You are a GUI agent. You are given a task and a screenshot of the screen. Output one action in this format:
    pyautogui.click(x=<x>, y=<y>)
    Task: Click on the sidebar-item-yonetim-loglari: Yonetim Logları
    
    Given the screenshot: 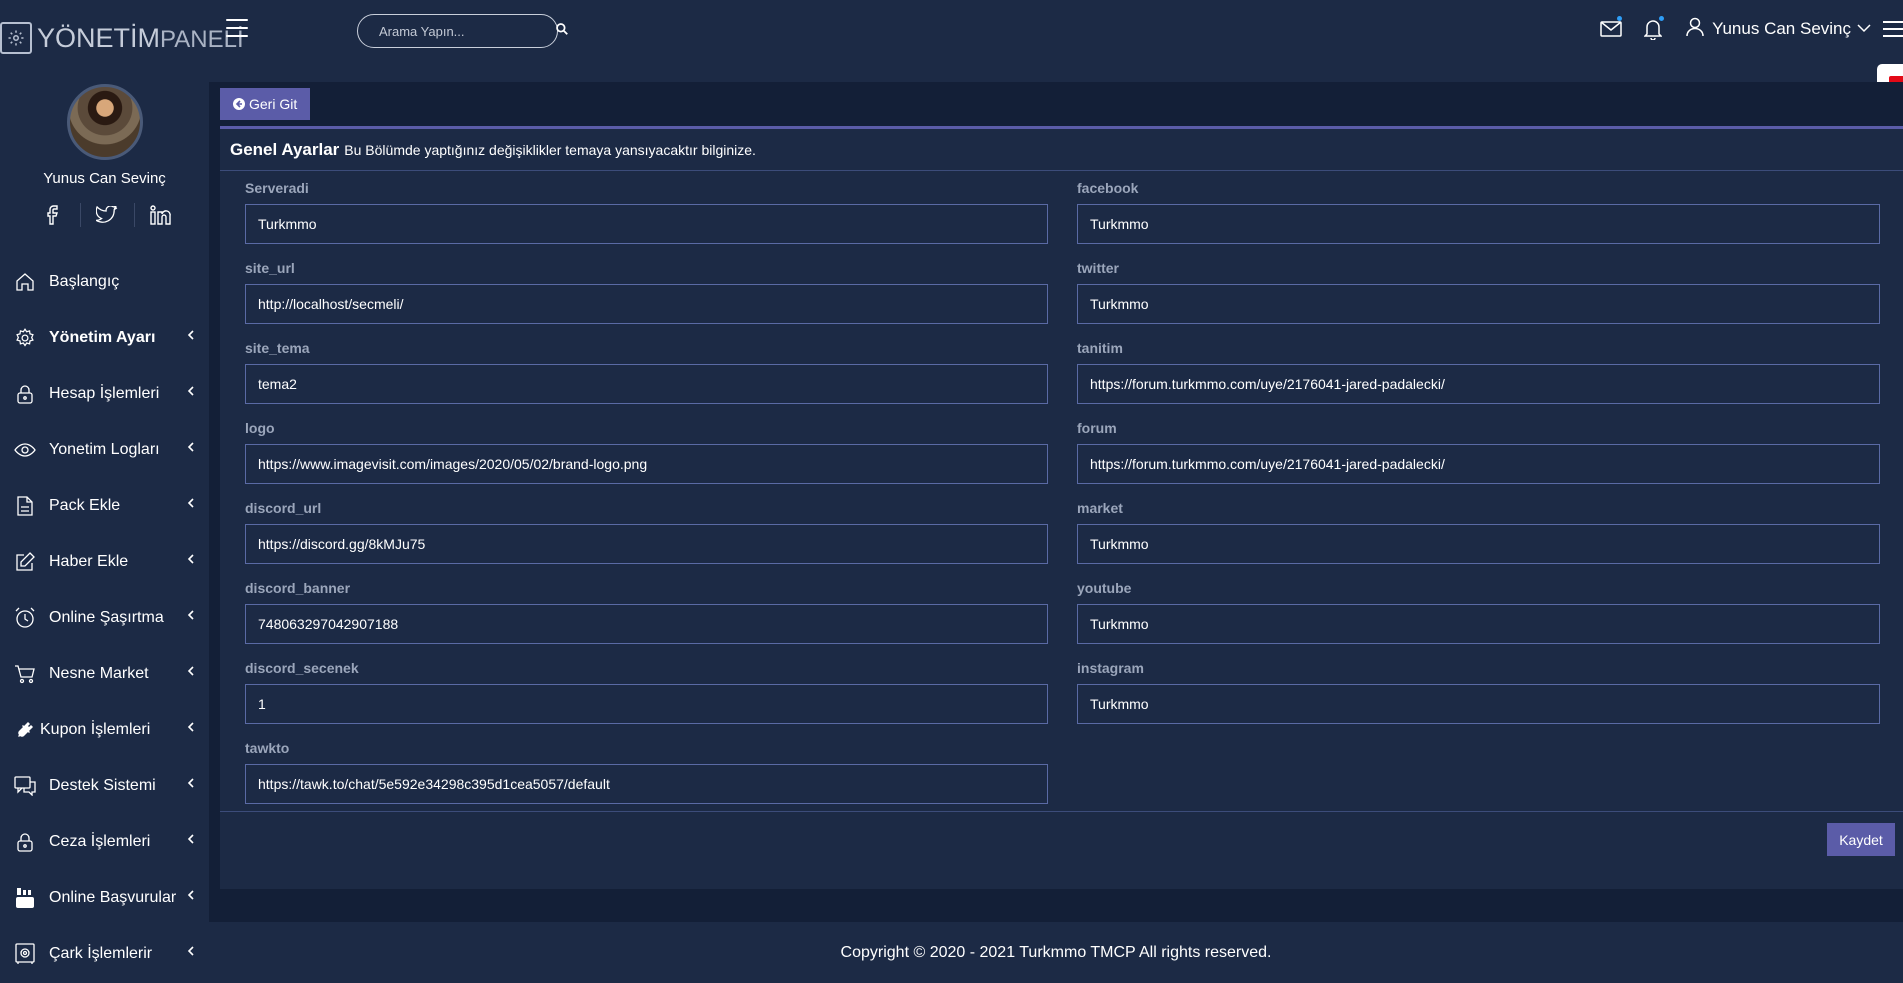 What is the action you would take?
    pyautogui.click(x=104, y=450)
    